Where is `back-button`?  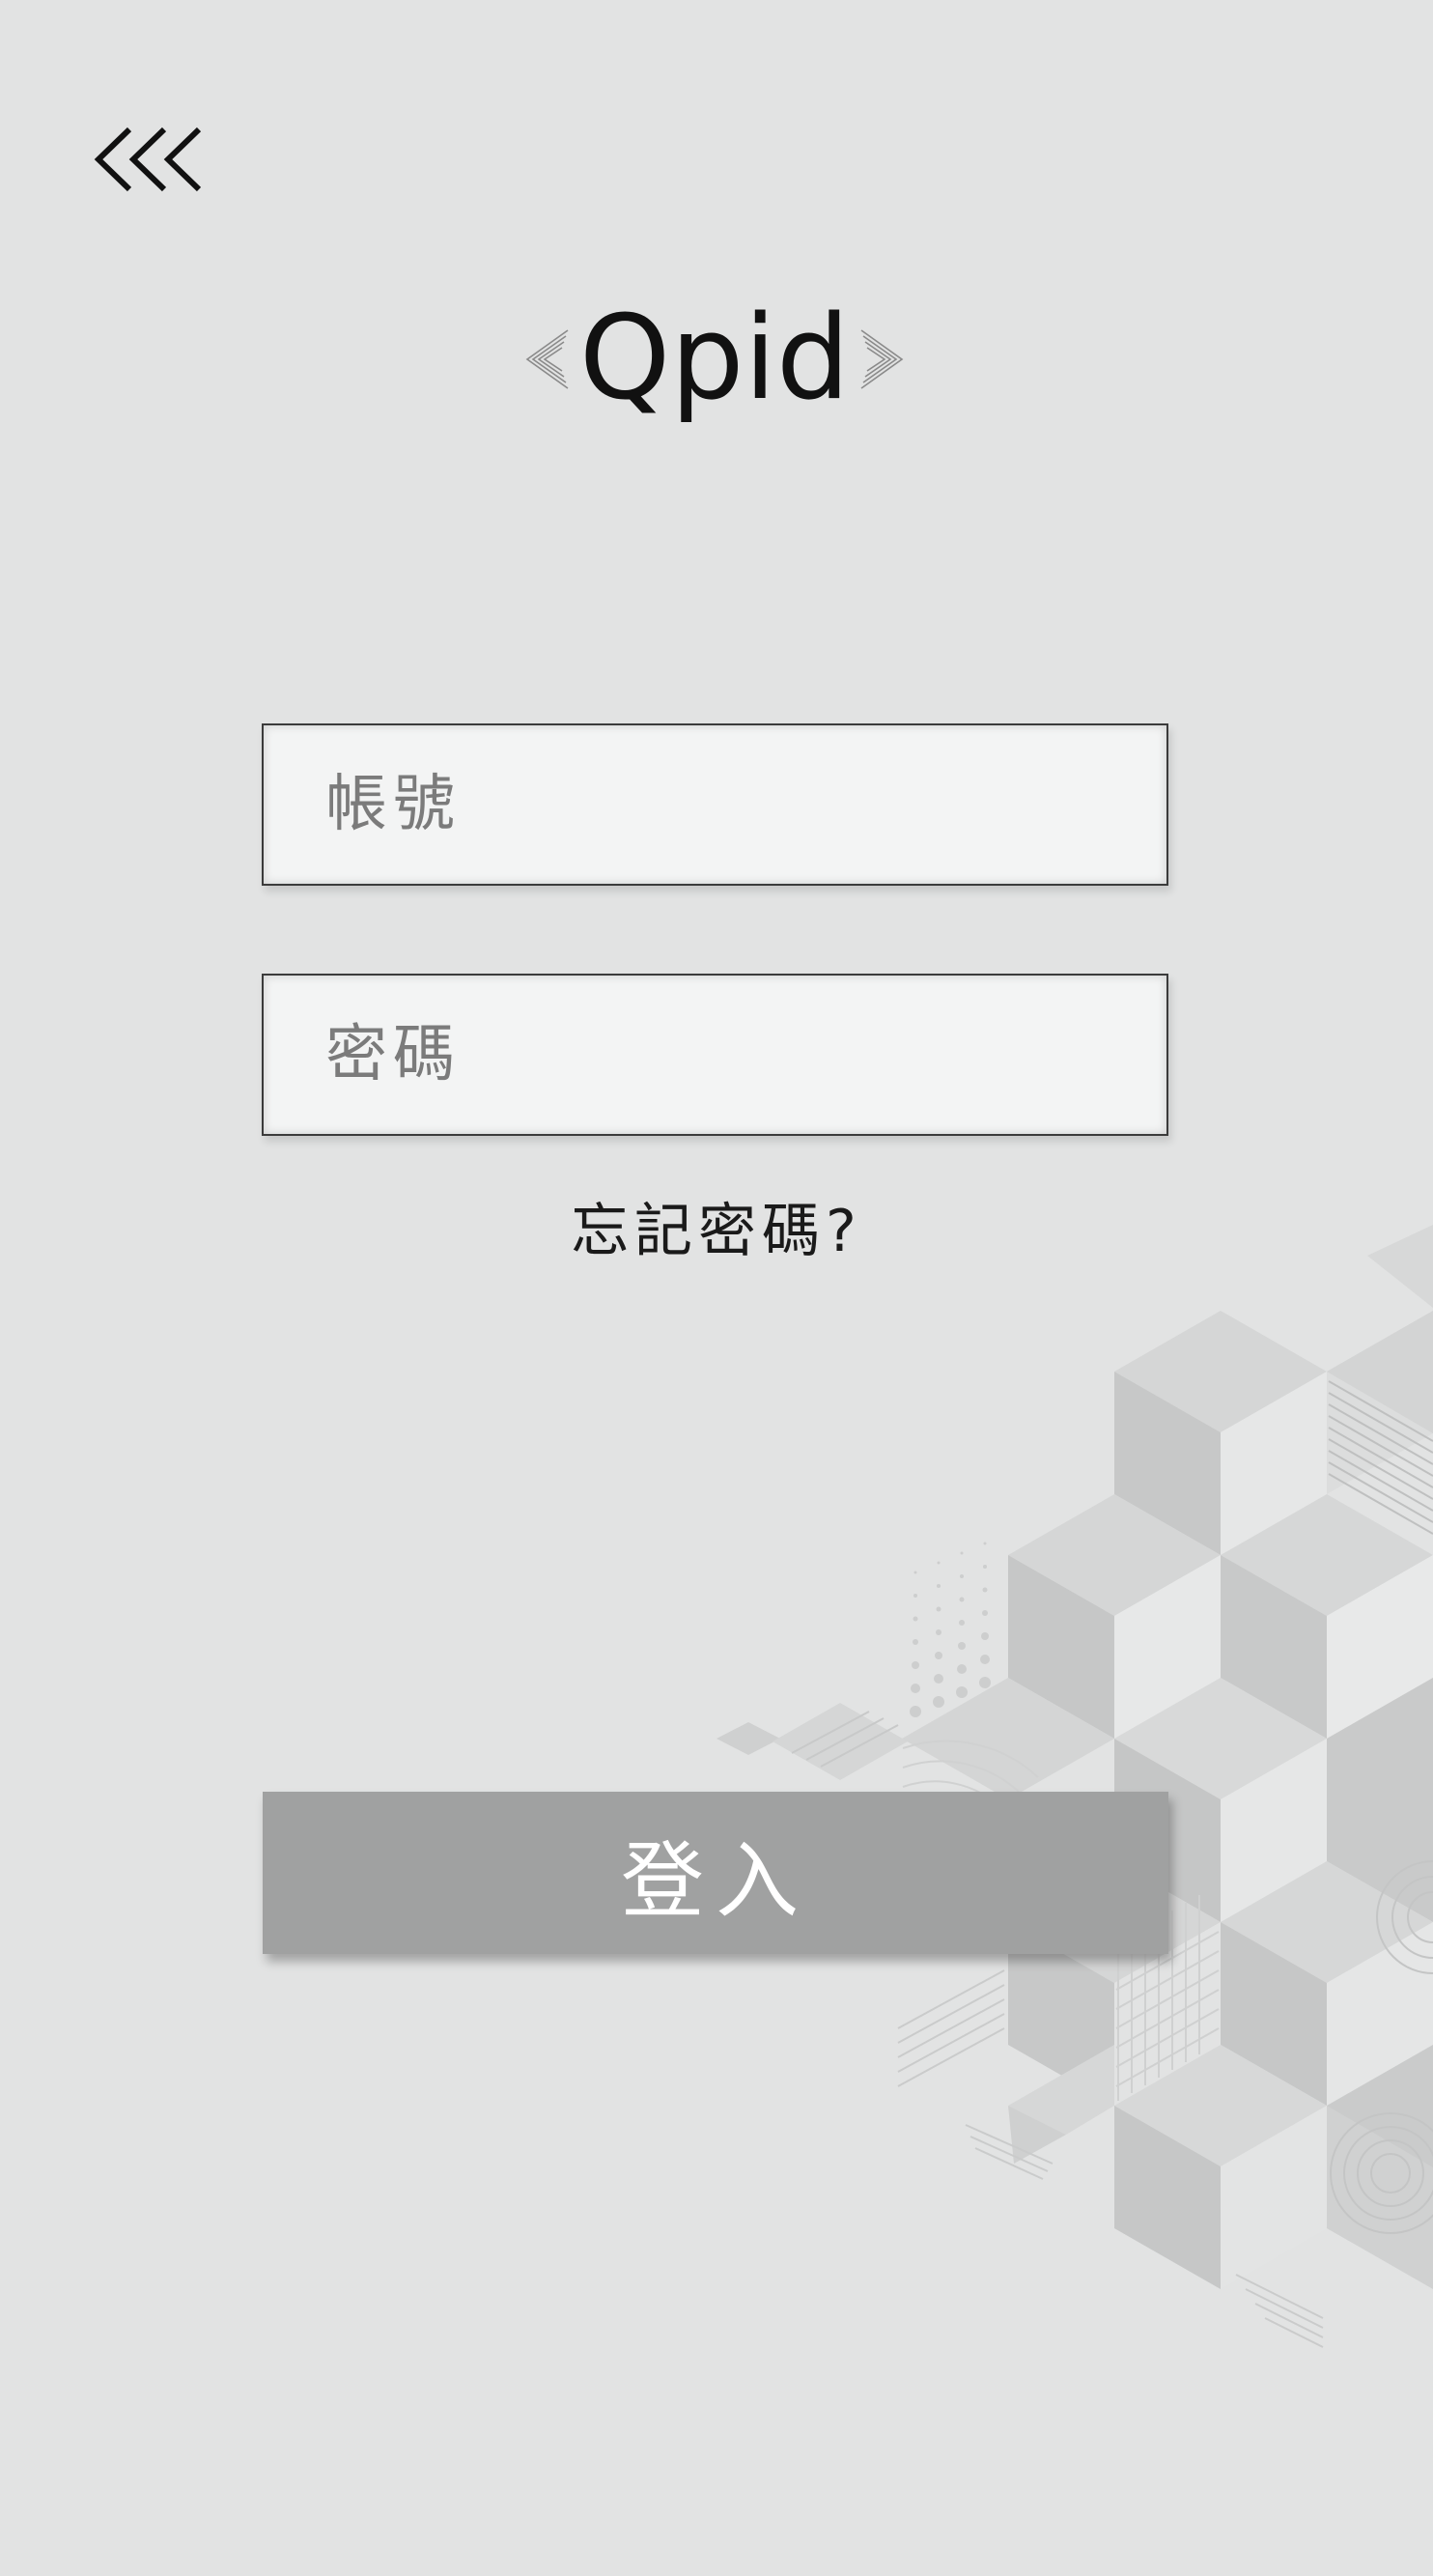
back-button is located at coordinates (154, 159).